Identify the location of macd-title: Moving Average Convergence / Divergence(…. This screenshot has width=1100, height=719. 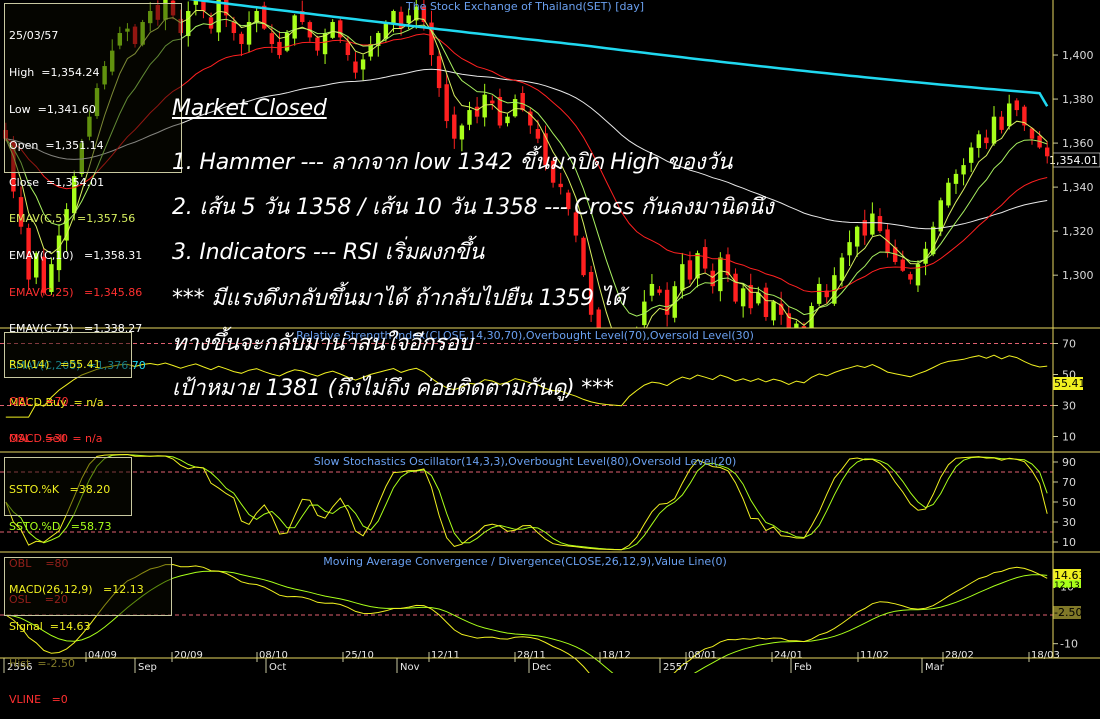
(525, 561).